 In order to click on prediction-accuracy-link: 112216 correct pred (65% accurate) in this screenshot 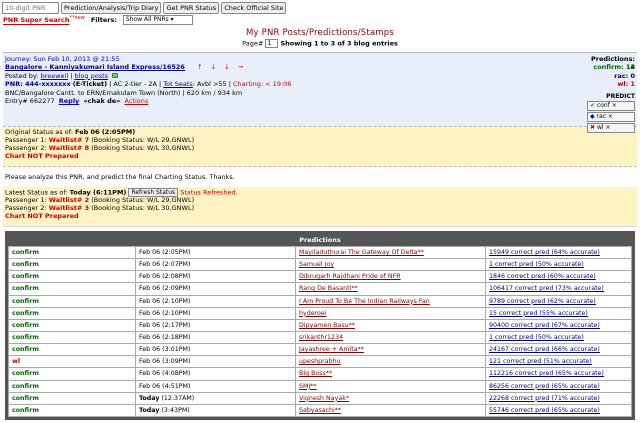, I will do `click(546, 373)`.